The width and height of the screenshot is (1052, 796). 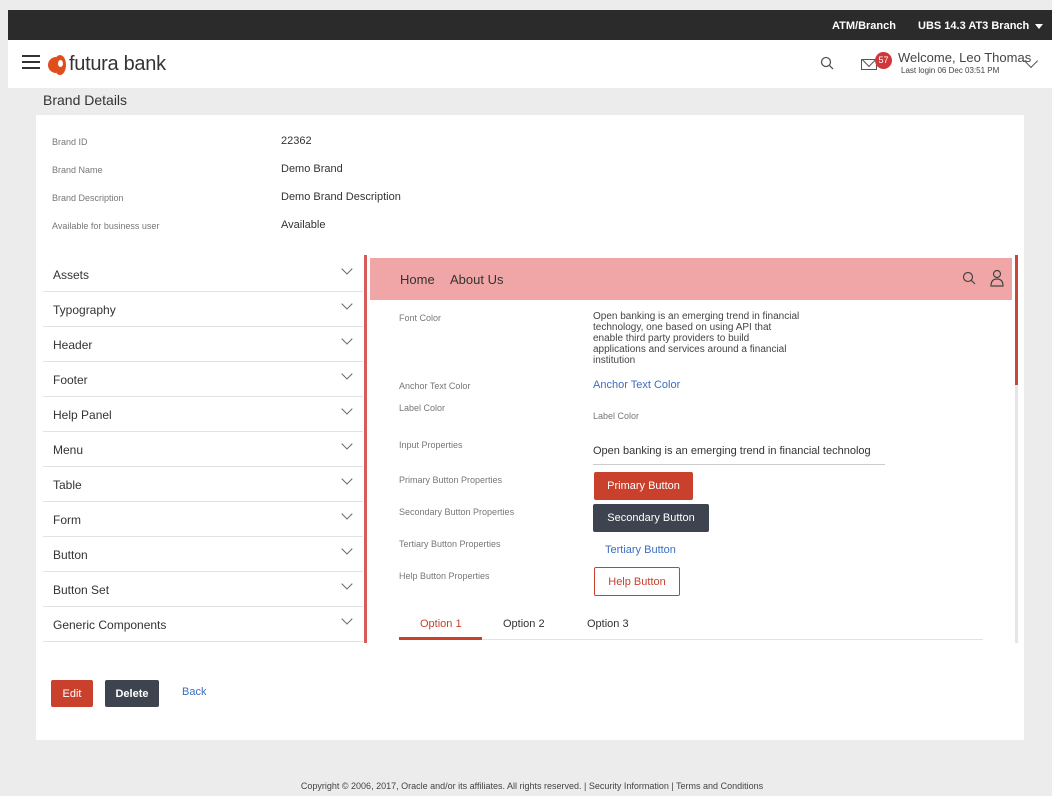 What do you see at coordinates (57, 64) in the screenshot?
I see `logo-mark-icon` at bounding box center [57, 64].